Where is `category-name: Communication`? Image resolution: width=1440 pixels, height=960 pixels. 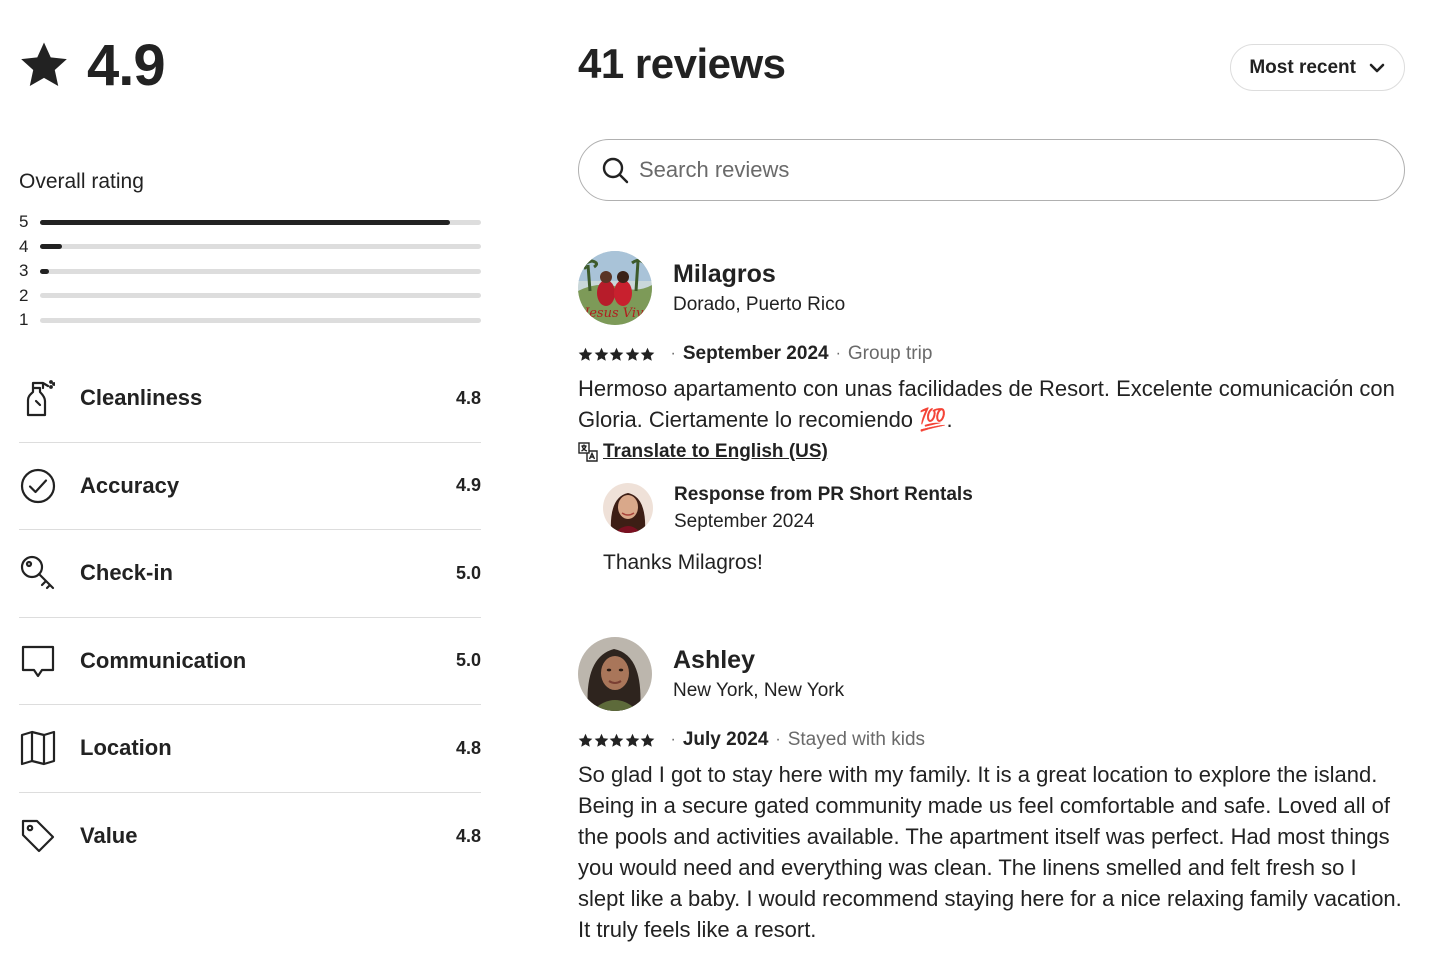
category-name: Communication is located at coordinates (163, 660).